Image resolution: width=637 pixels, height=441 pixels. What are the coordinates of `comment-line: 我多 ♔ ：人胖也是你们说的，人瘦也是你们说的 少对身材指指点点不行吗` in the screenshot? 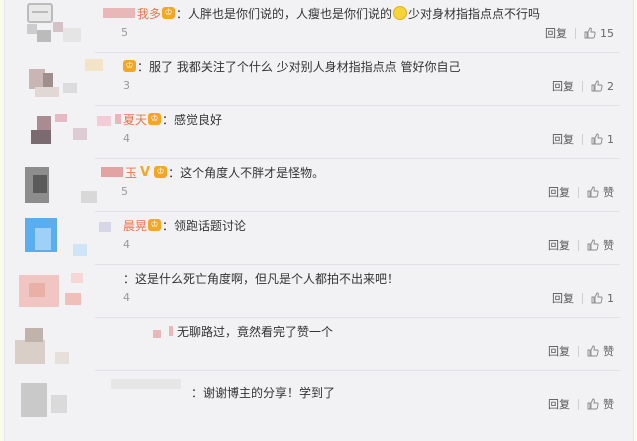 It's located at (321, 13).